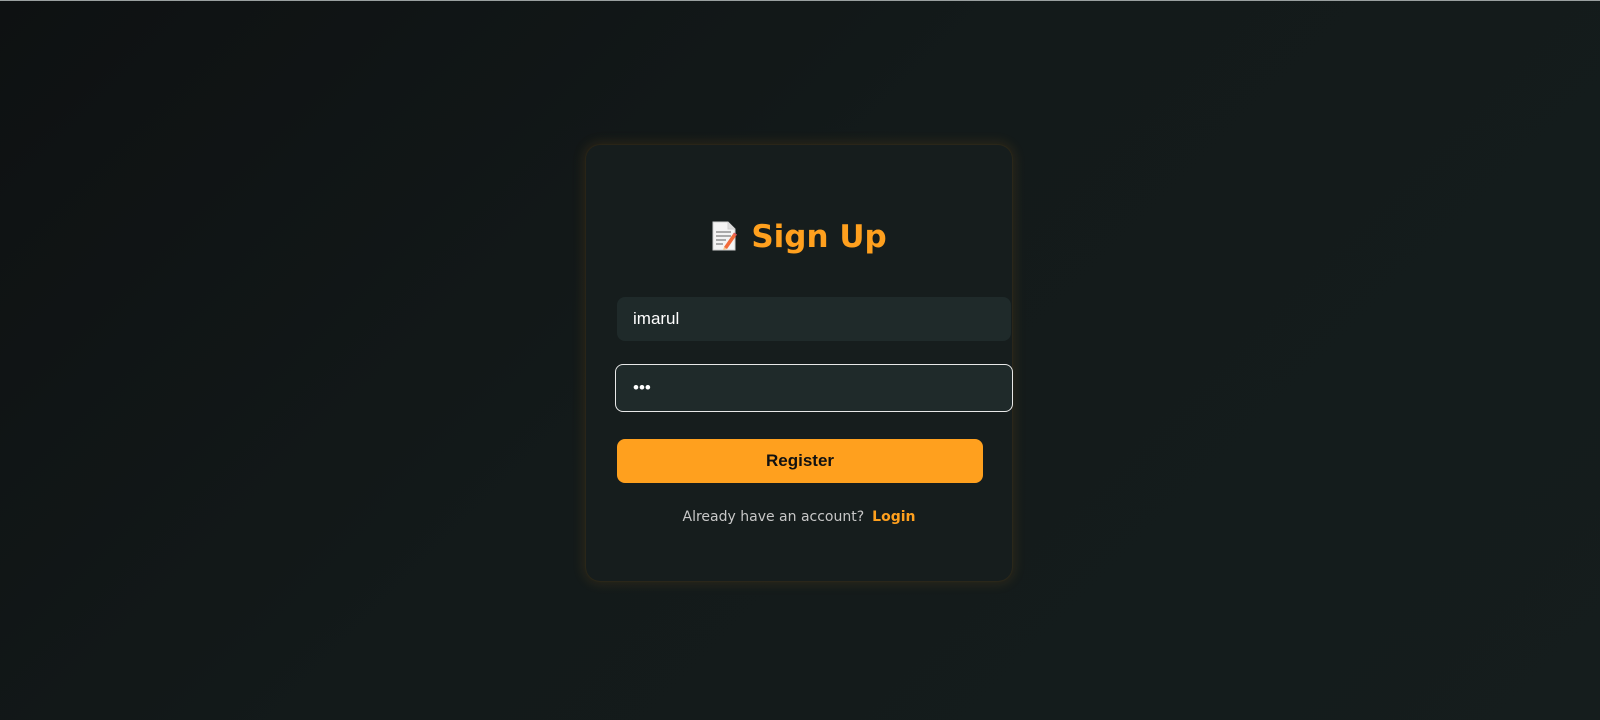 The width and height of the screenshot is (1600, 720). I want to click on page-title: Sign Up, so click(799, 237).